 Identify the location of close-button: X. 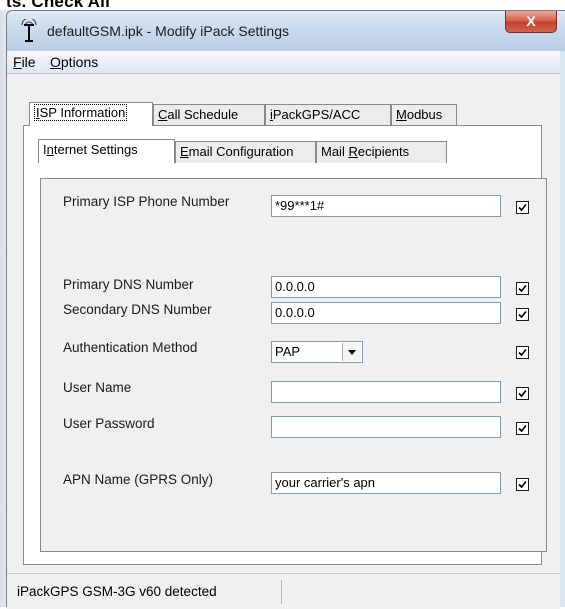
(531, 22).